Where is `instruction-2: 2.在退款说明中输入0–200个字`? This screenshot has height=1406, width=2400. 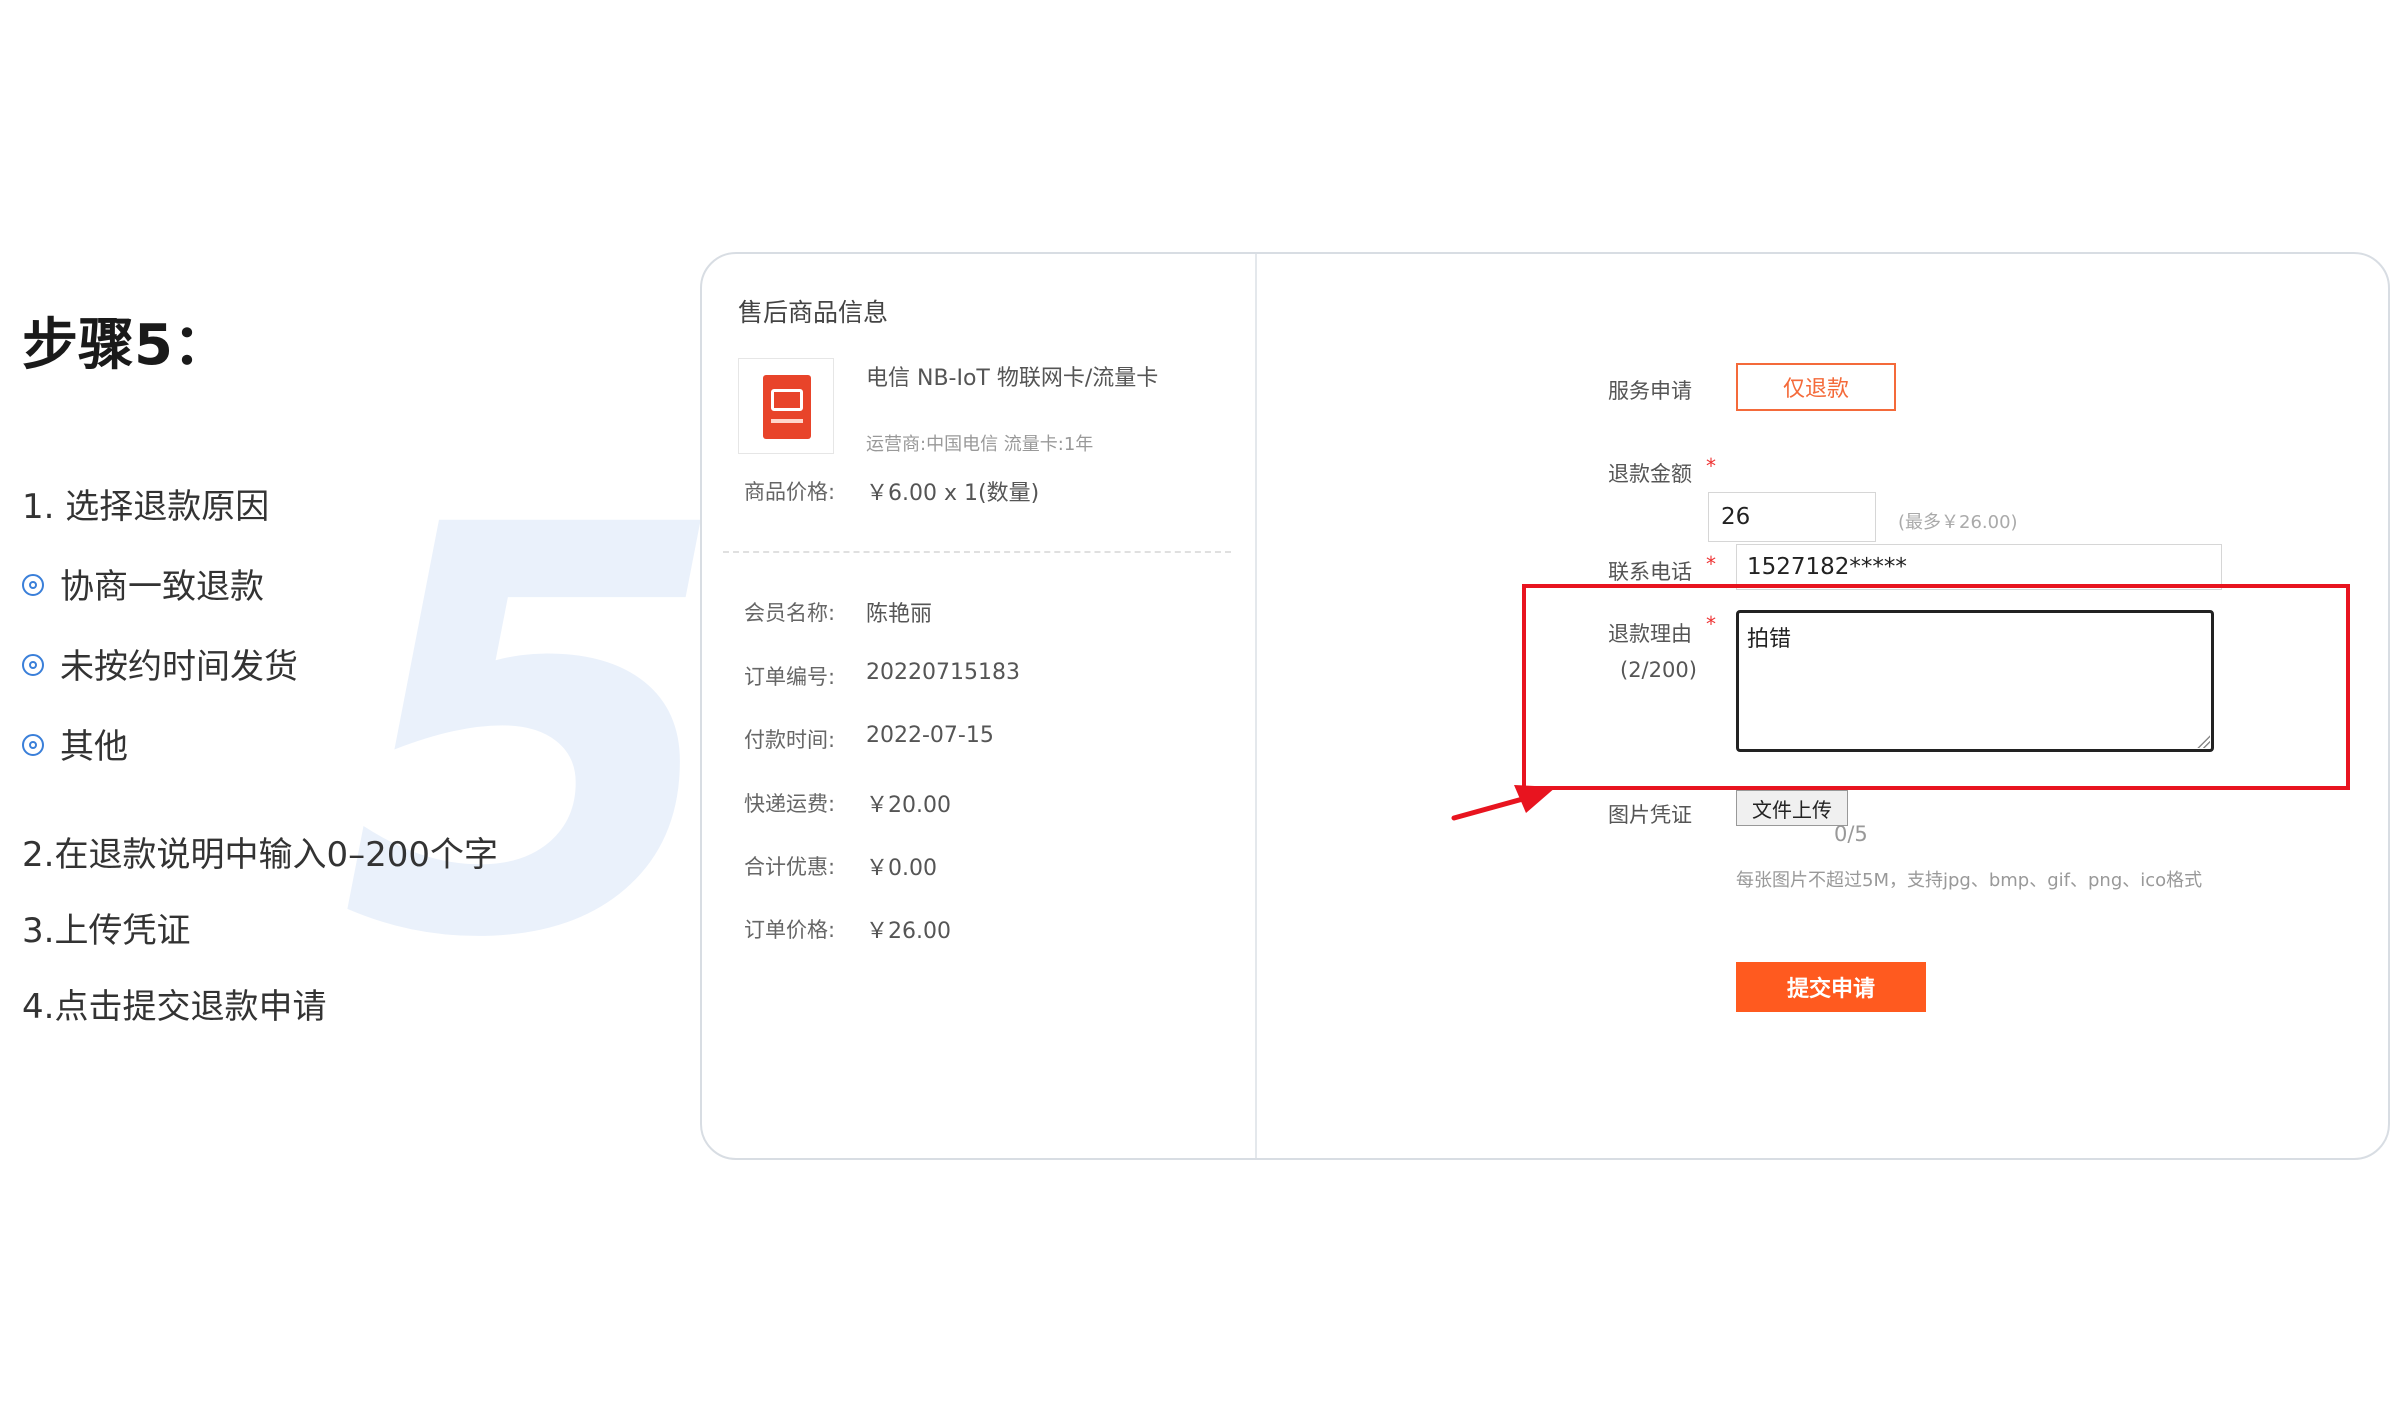 instruction-2: 2.在退款说明中输入0–200个字 is located at coordinates (260, 855).